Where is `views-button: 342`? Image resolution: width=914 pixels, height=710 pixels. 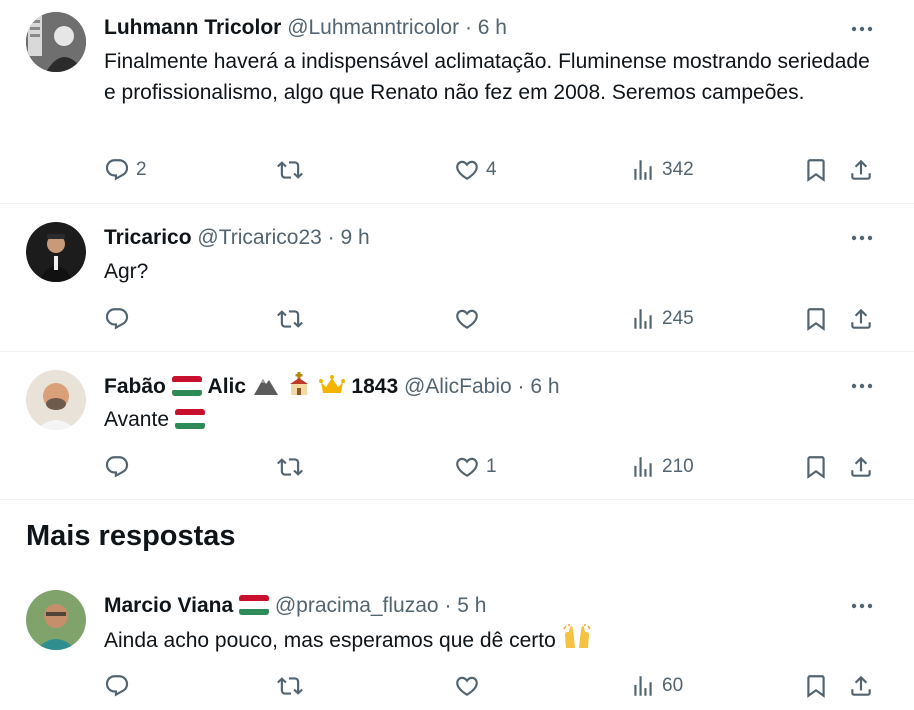
views-button: 342 is located at coordinates (662, 170).